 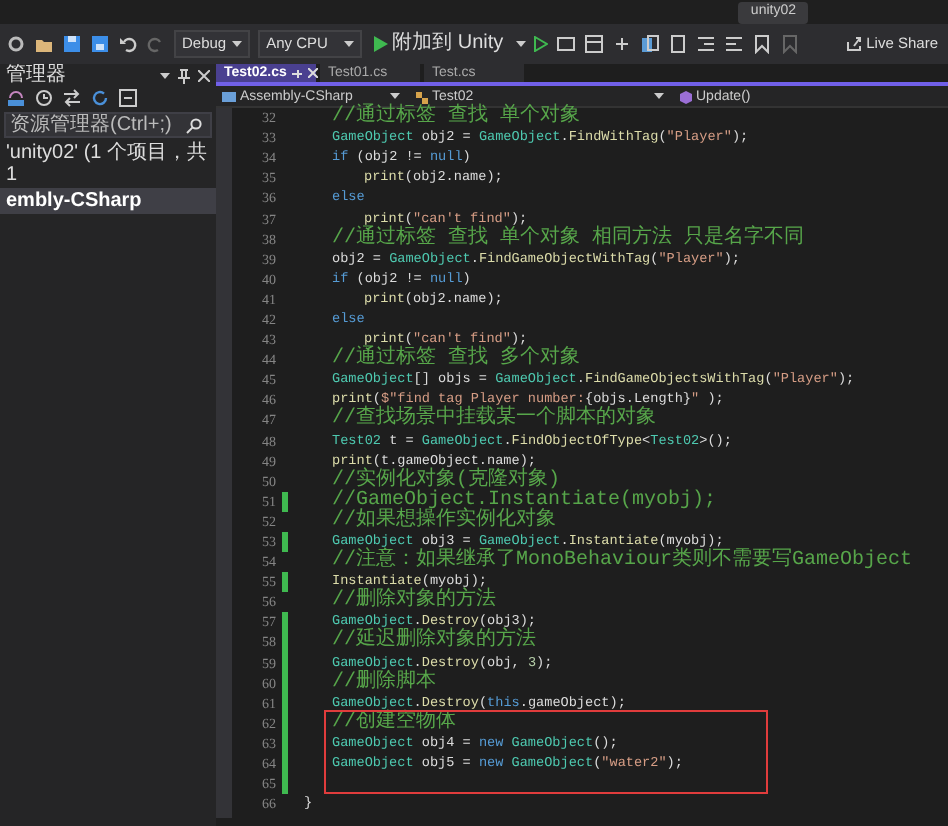 I want to click on switch-icon, so click(x=72, y=98).